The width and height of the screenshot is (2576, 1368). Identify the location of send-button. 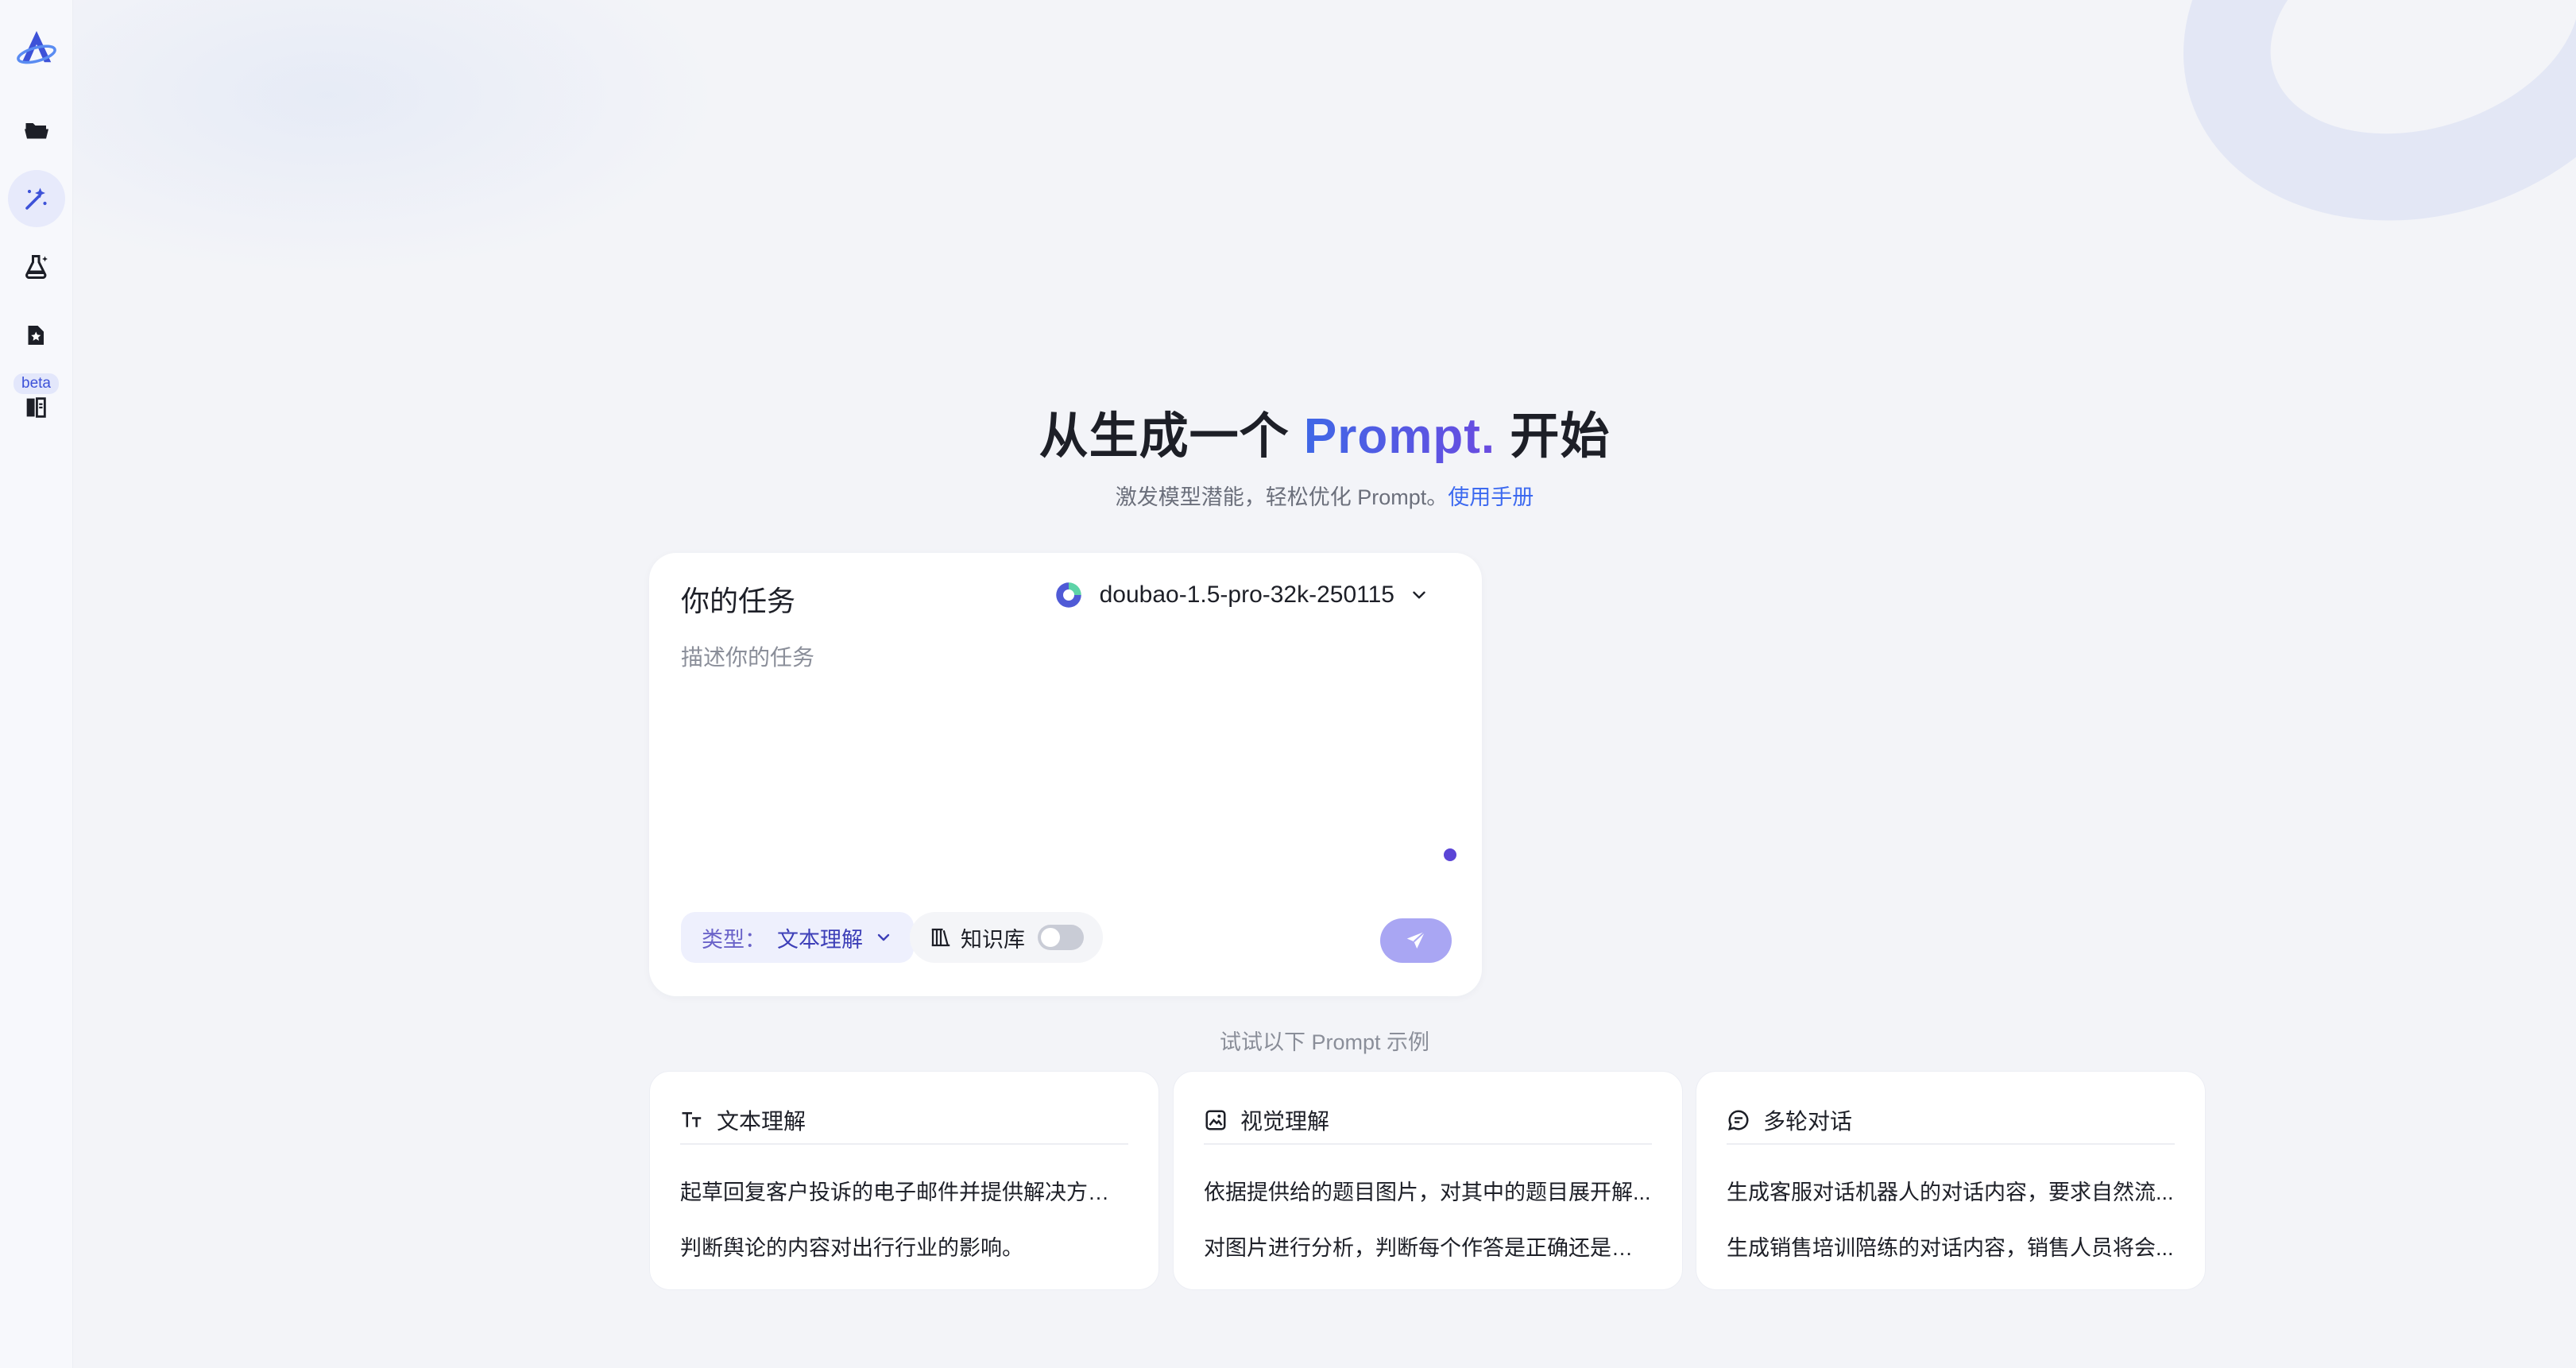
(1416, 940).